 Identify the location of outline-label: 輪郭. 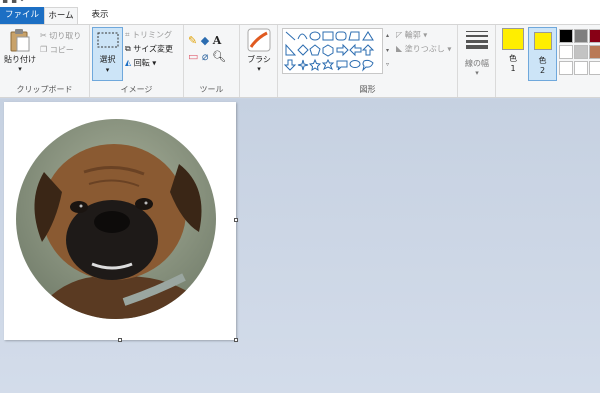
(412, 35).